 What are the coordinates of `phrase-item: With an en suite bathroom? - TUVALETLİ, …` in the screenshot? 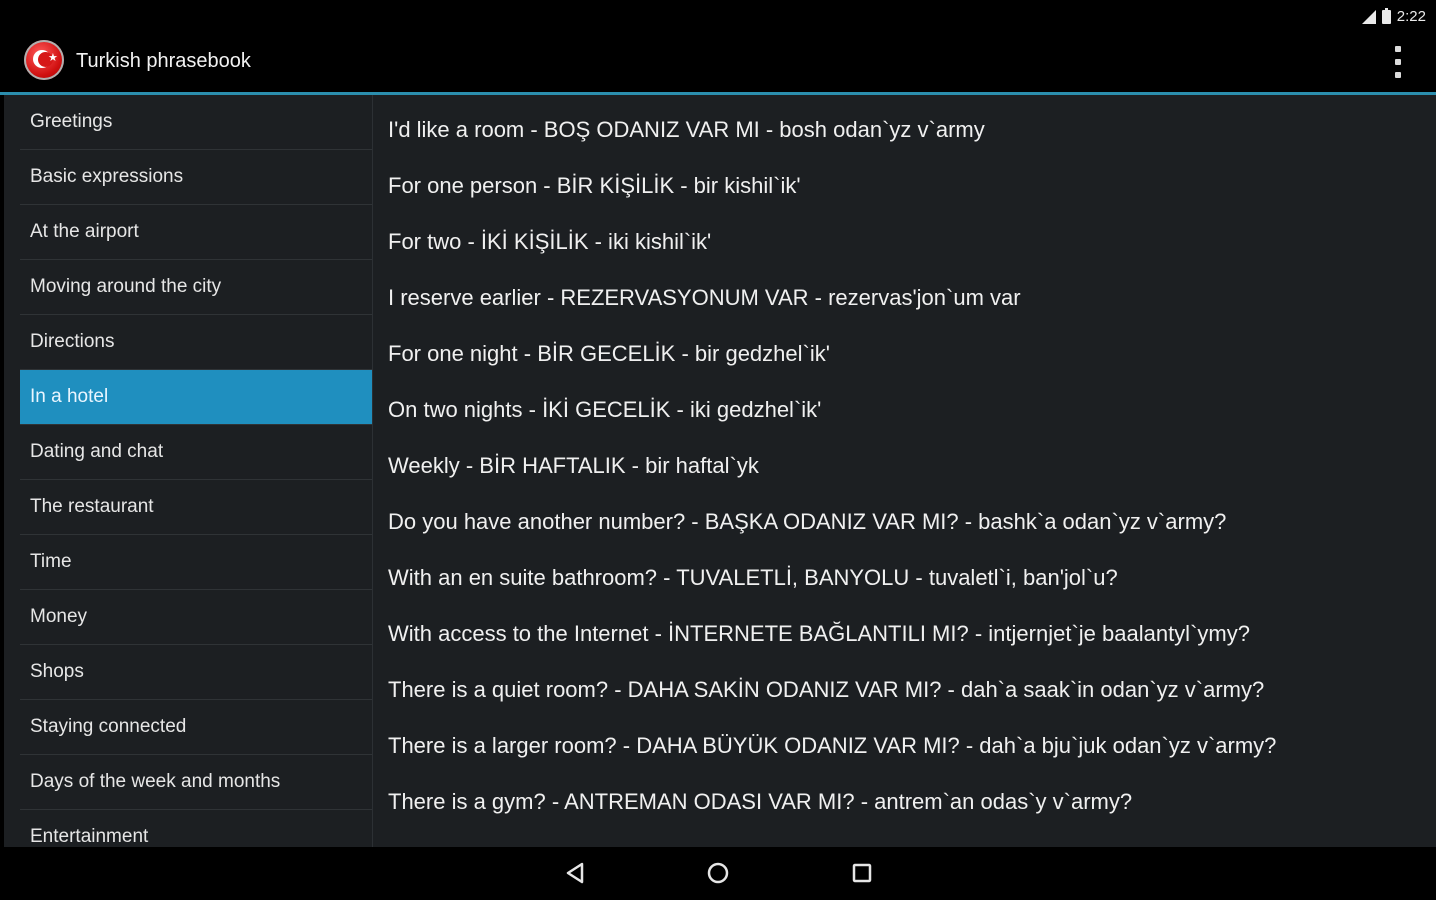 It's located at (908, 578).